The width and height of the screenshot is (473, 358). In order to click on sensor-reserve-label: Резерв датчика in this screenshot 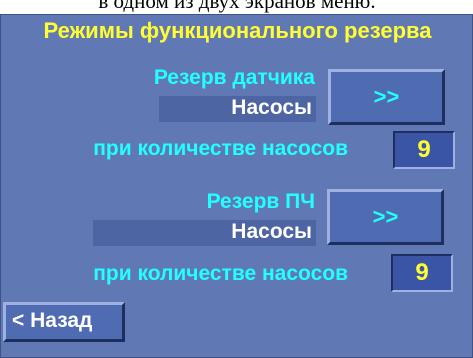, I will do `click(234, 77)`.